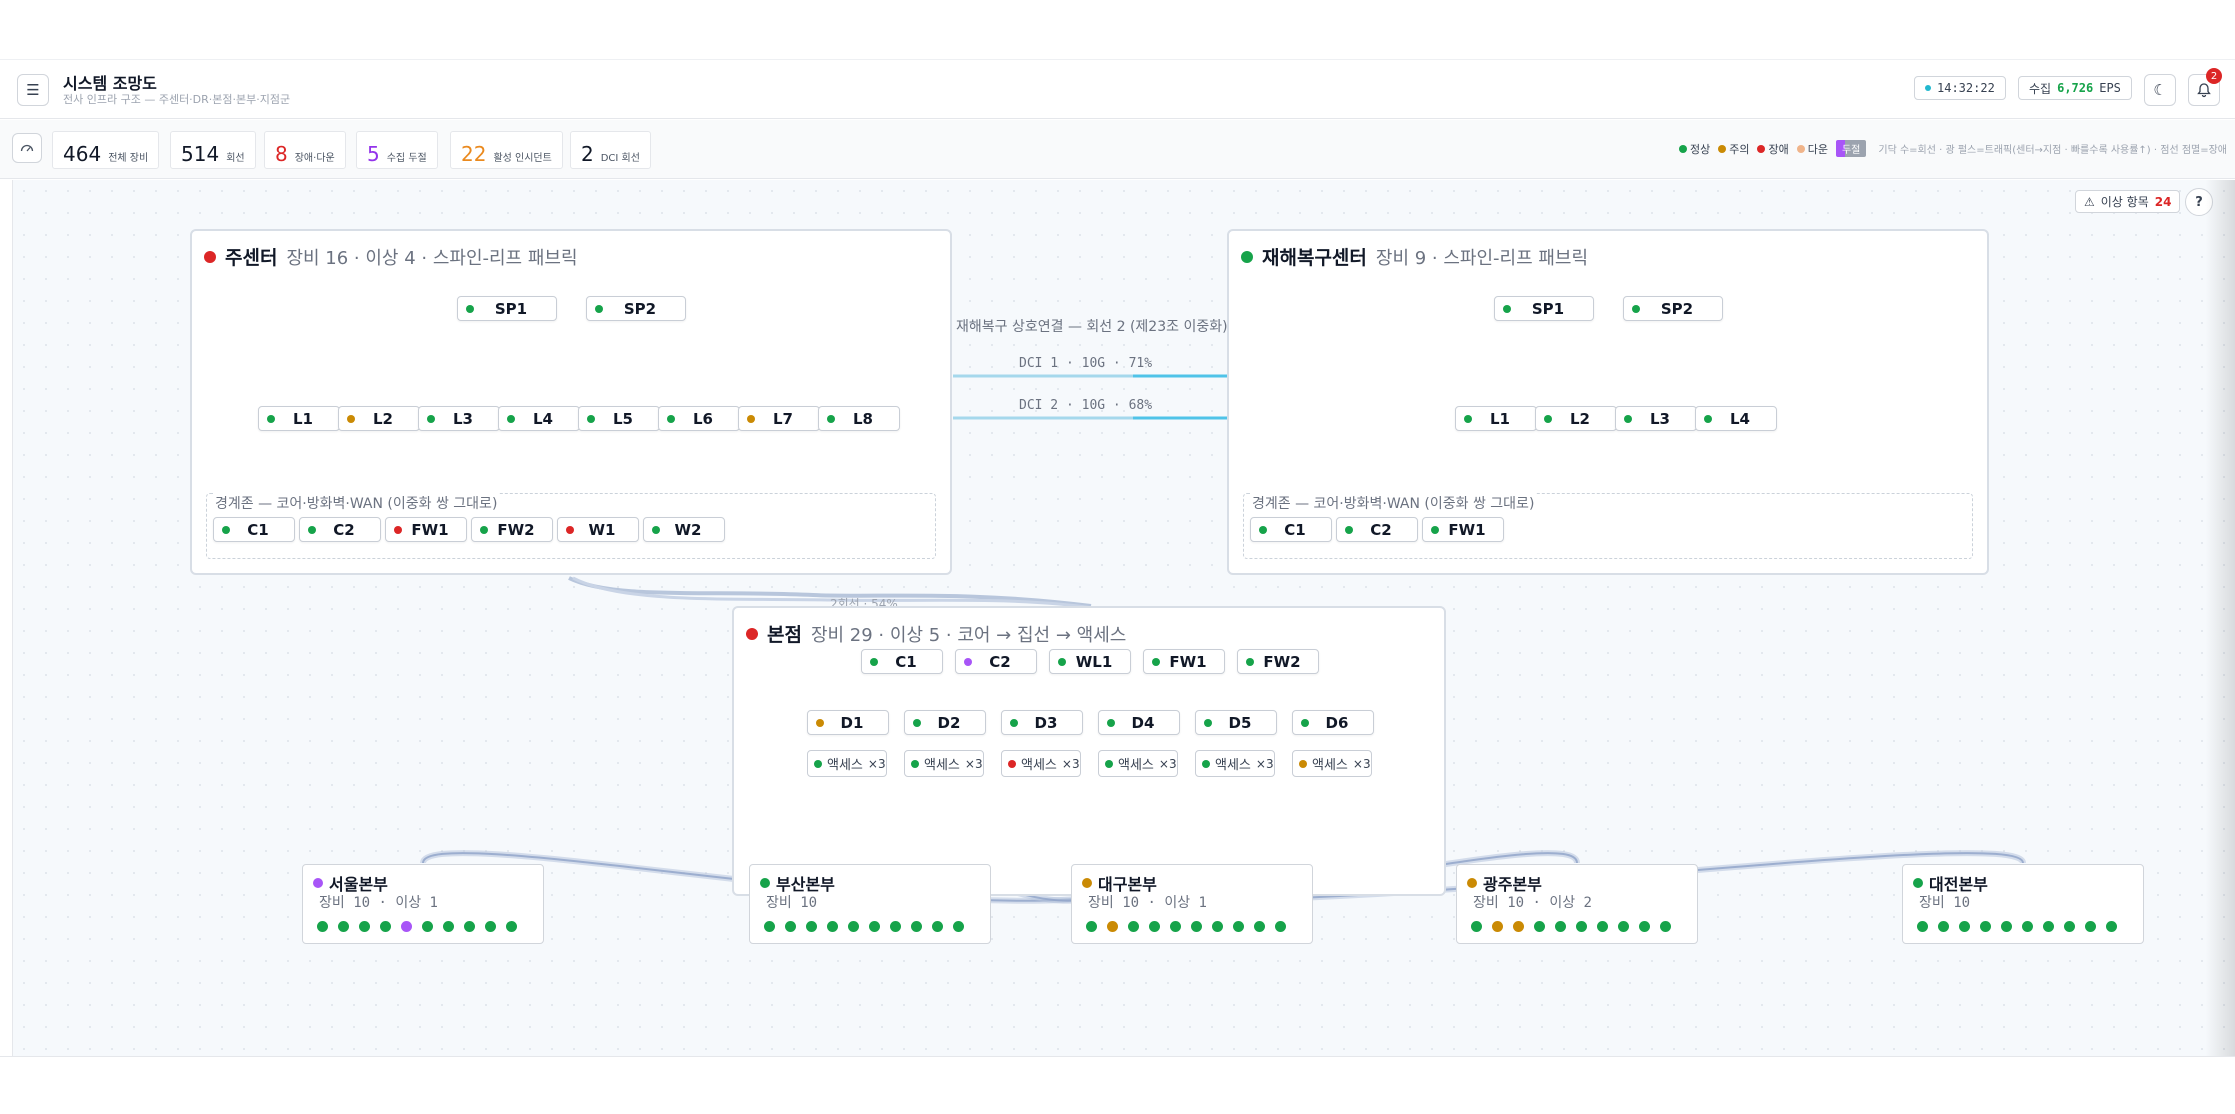 The image size is (2235, 1114). I want to click on dashboard-button, so click(27, 148).